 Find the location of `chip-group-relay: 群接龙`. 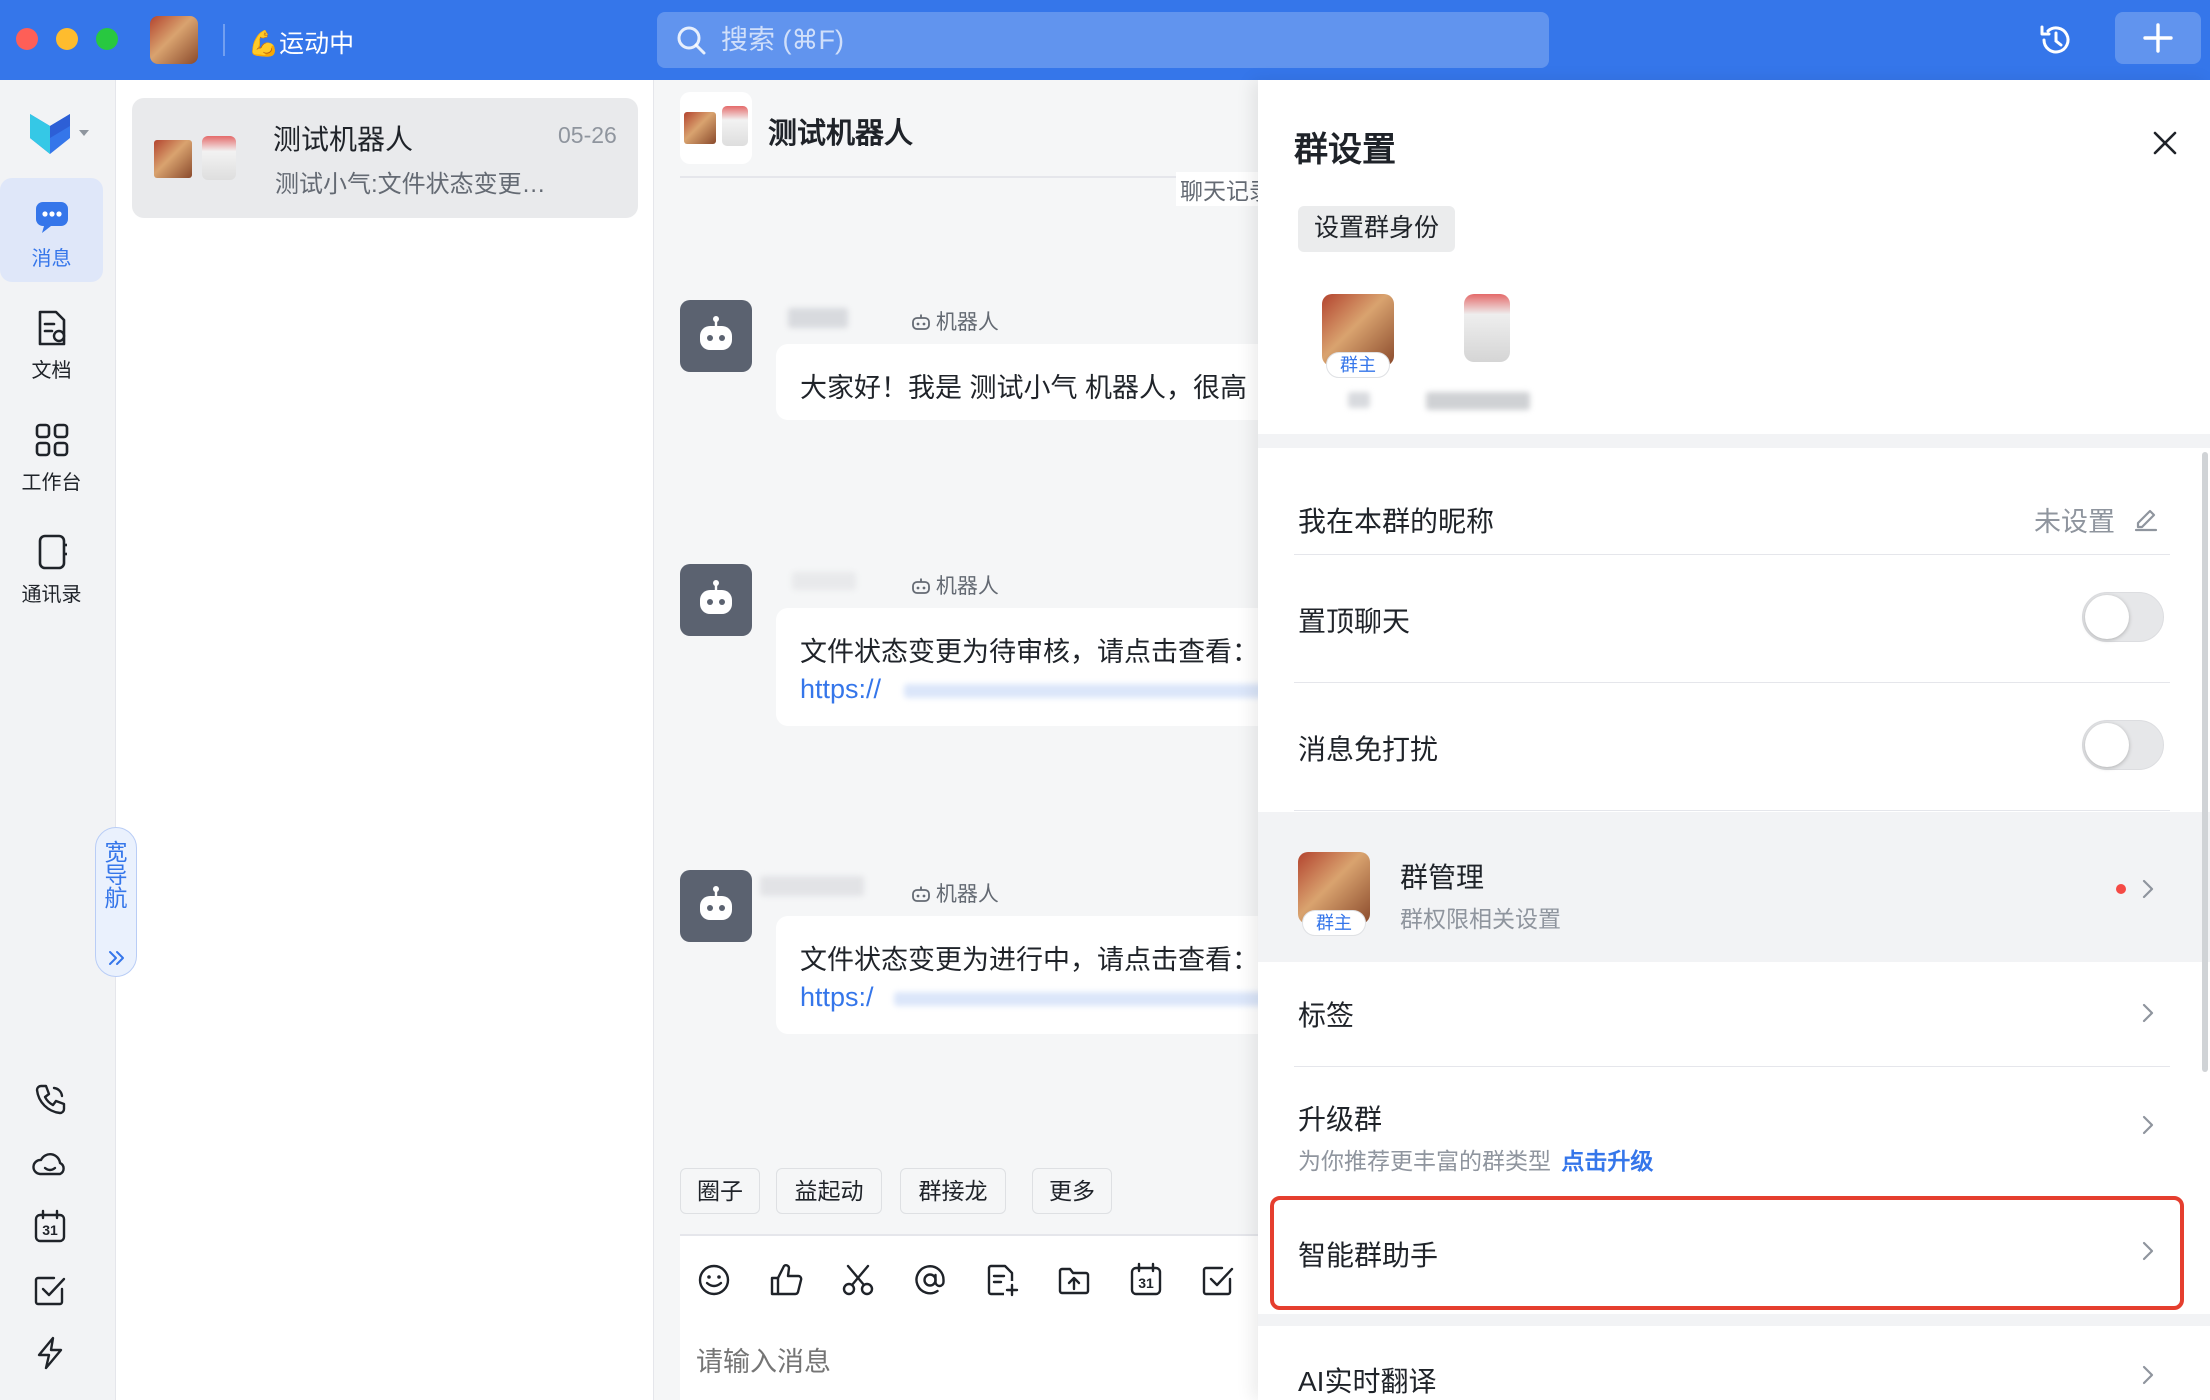

chip-group-relay: 群接龙 is located at coordinates (953, 1191).